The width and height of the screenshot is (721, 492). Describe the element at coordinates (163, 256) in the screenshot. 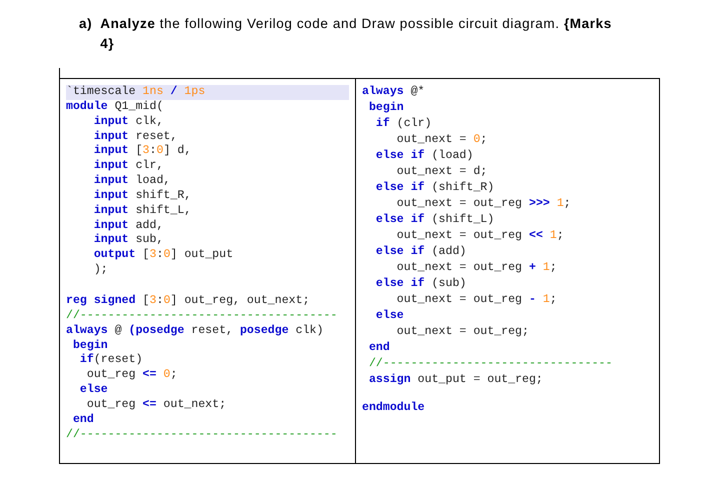

I see `code-line: output [3:0] out_put` at that location.